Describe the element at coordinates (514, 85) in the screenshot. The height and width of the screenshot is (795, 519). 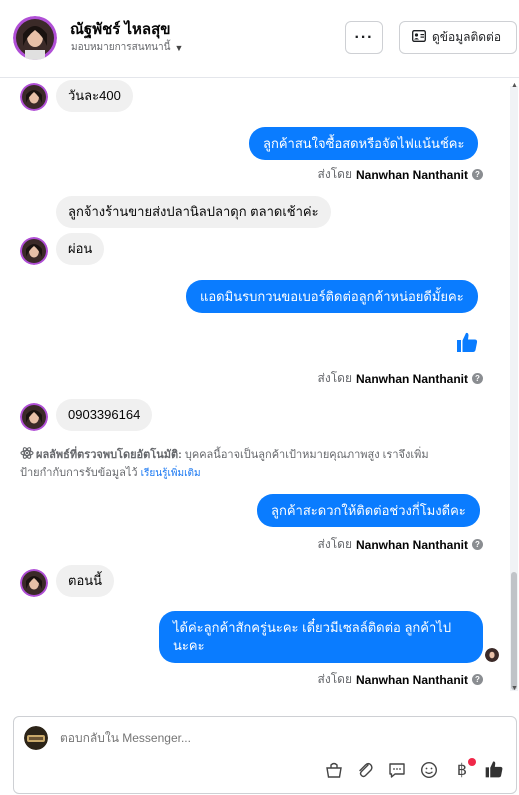
I see `scroll-up-arrow-icon: ▲` at that location.